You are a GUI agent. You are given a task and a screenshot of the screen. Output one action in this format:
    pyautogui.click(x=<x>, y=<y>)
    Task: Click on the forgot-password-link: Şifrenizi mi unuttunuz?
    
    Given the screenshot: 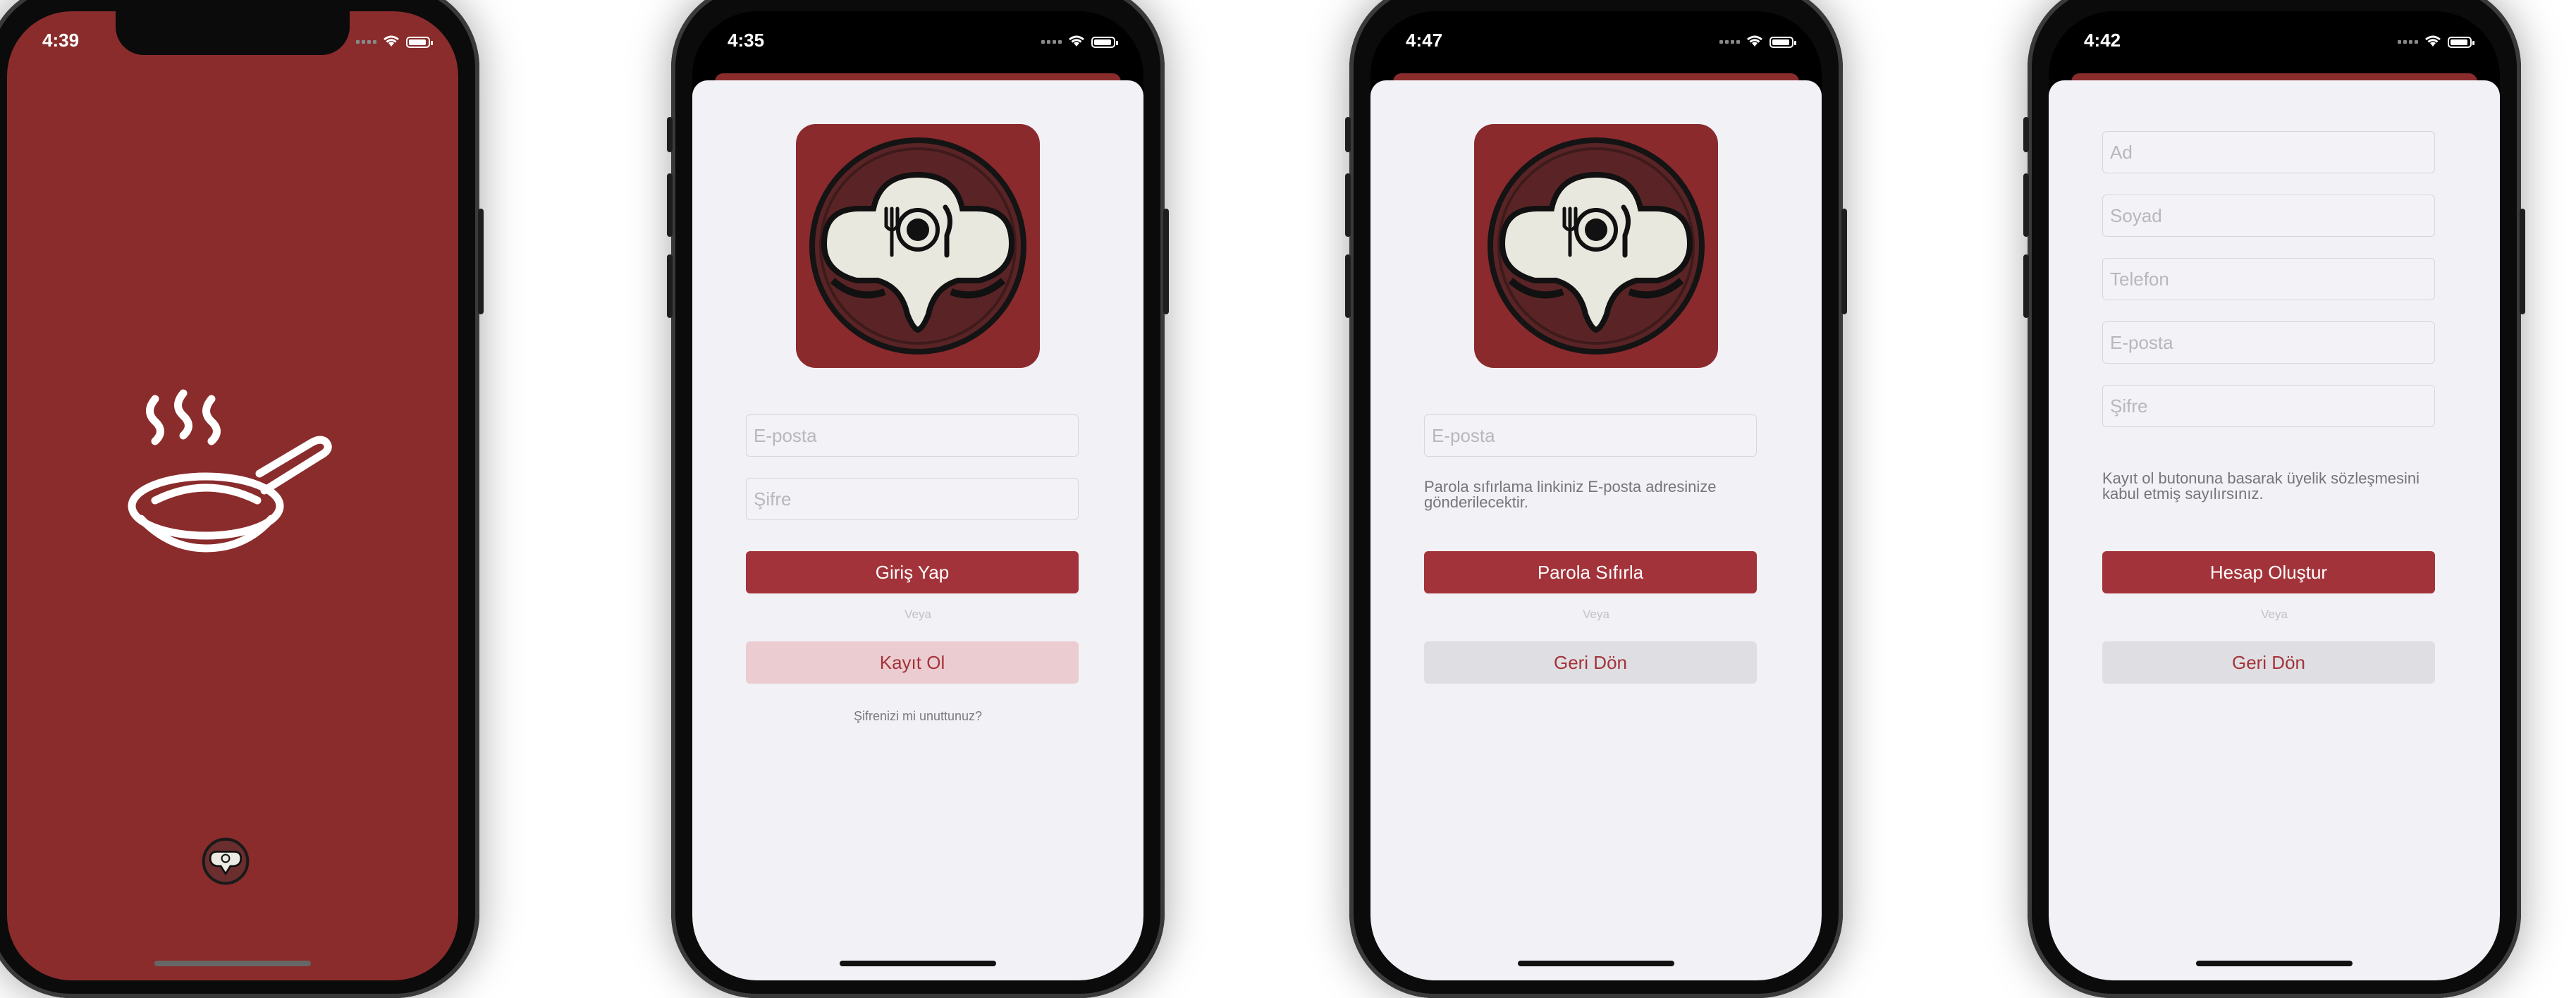 What is the action you would take?
    pyautogui.click(x=917, y=716)
    